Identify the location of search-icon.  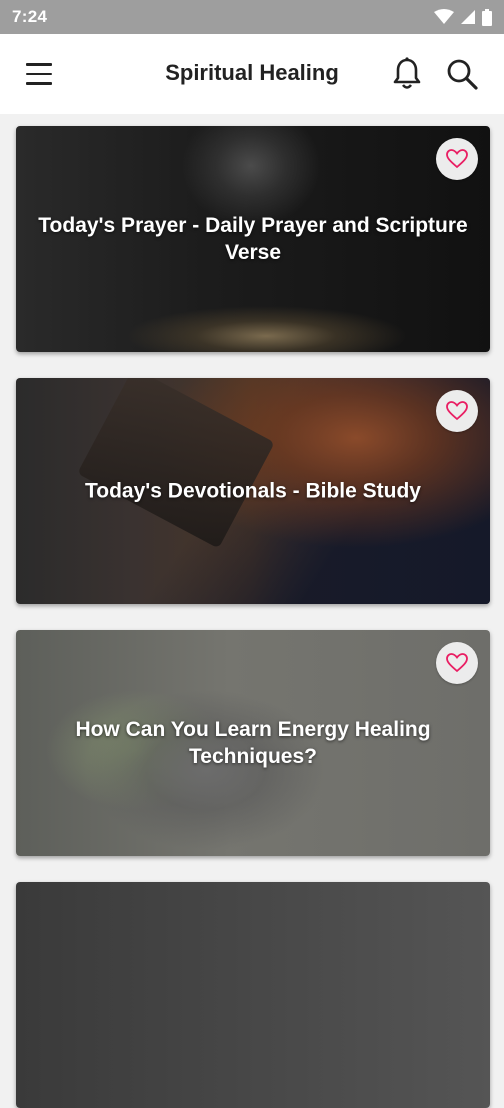
(462, 74).